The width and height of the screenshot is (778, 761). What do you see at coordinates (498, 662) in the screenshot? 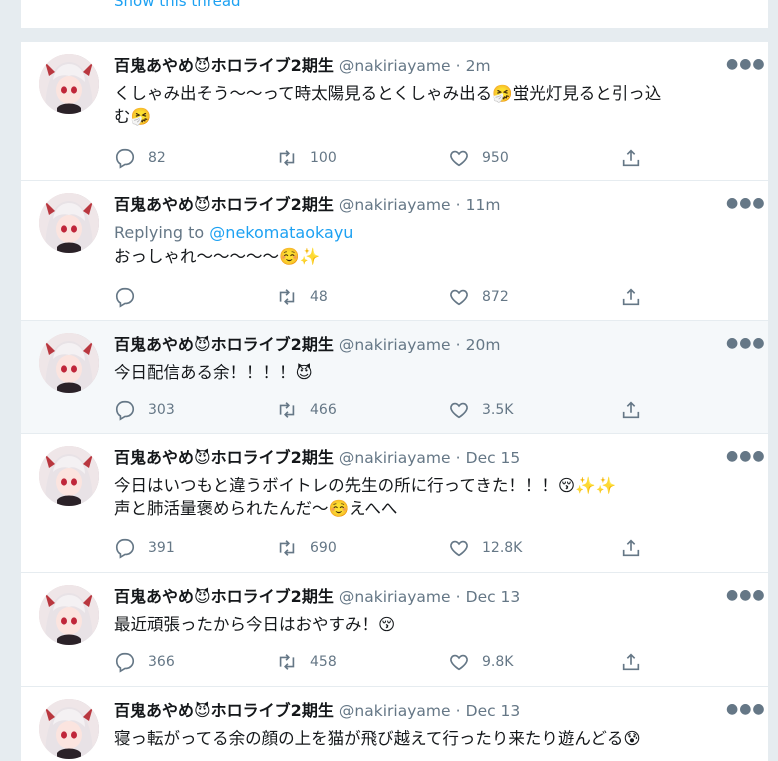
I see `like-count: 9.8K` at bounding box center [498, 662].